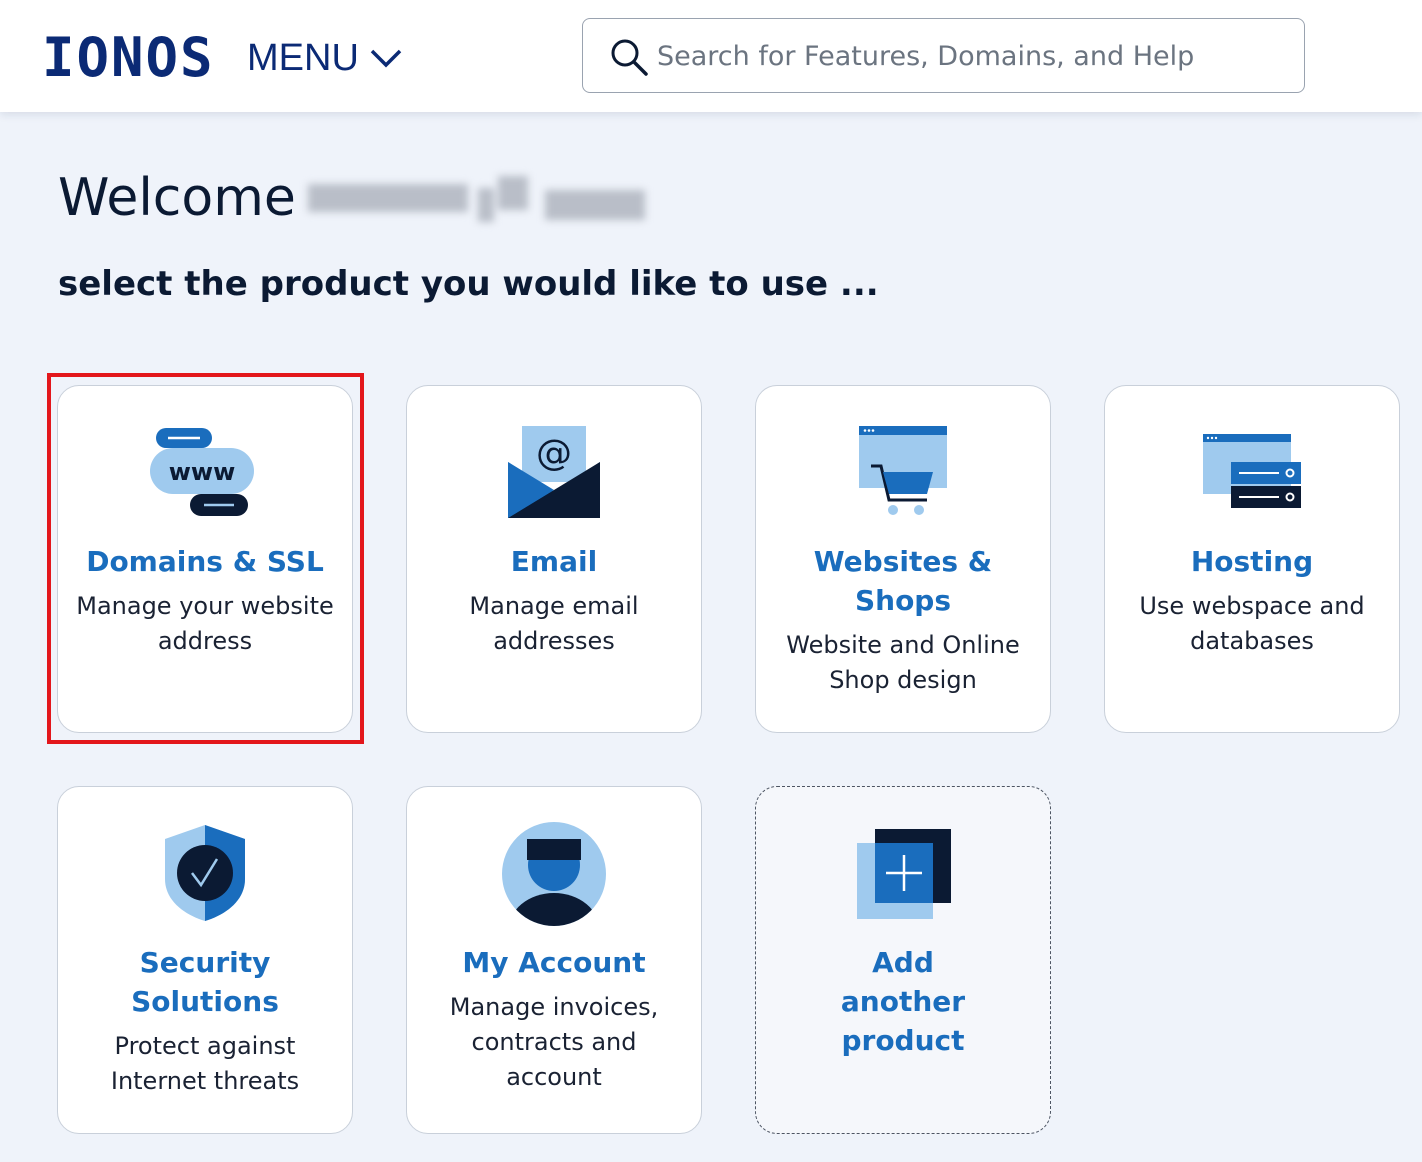 This screenshot has width=1422, height=1162. I want to click on product-title: Add another product, so click(903, 1001).